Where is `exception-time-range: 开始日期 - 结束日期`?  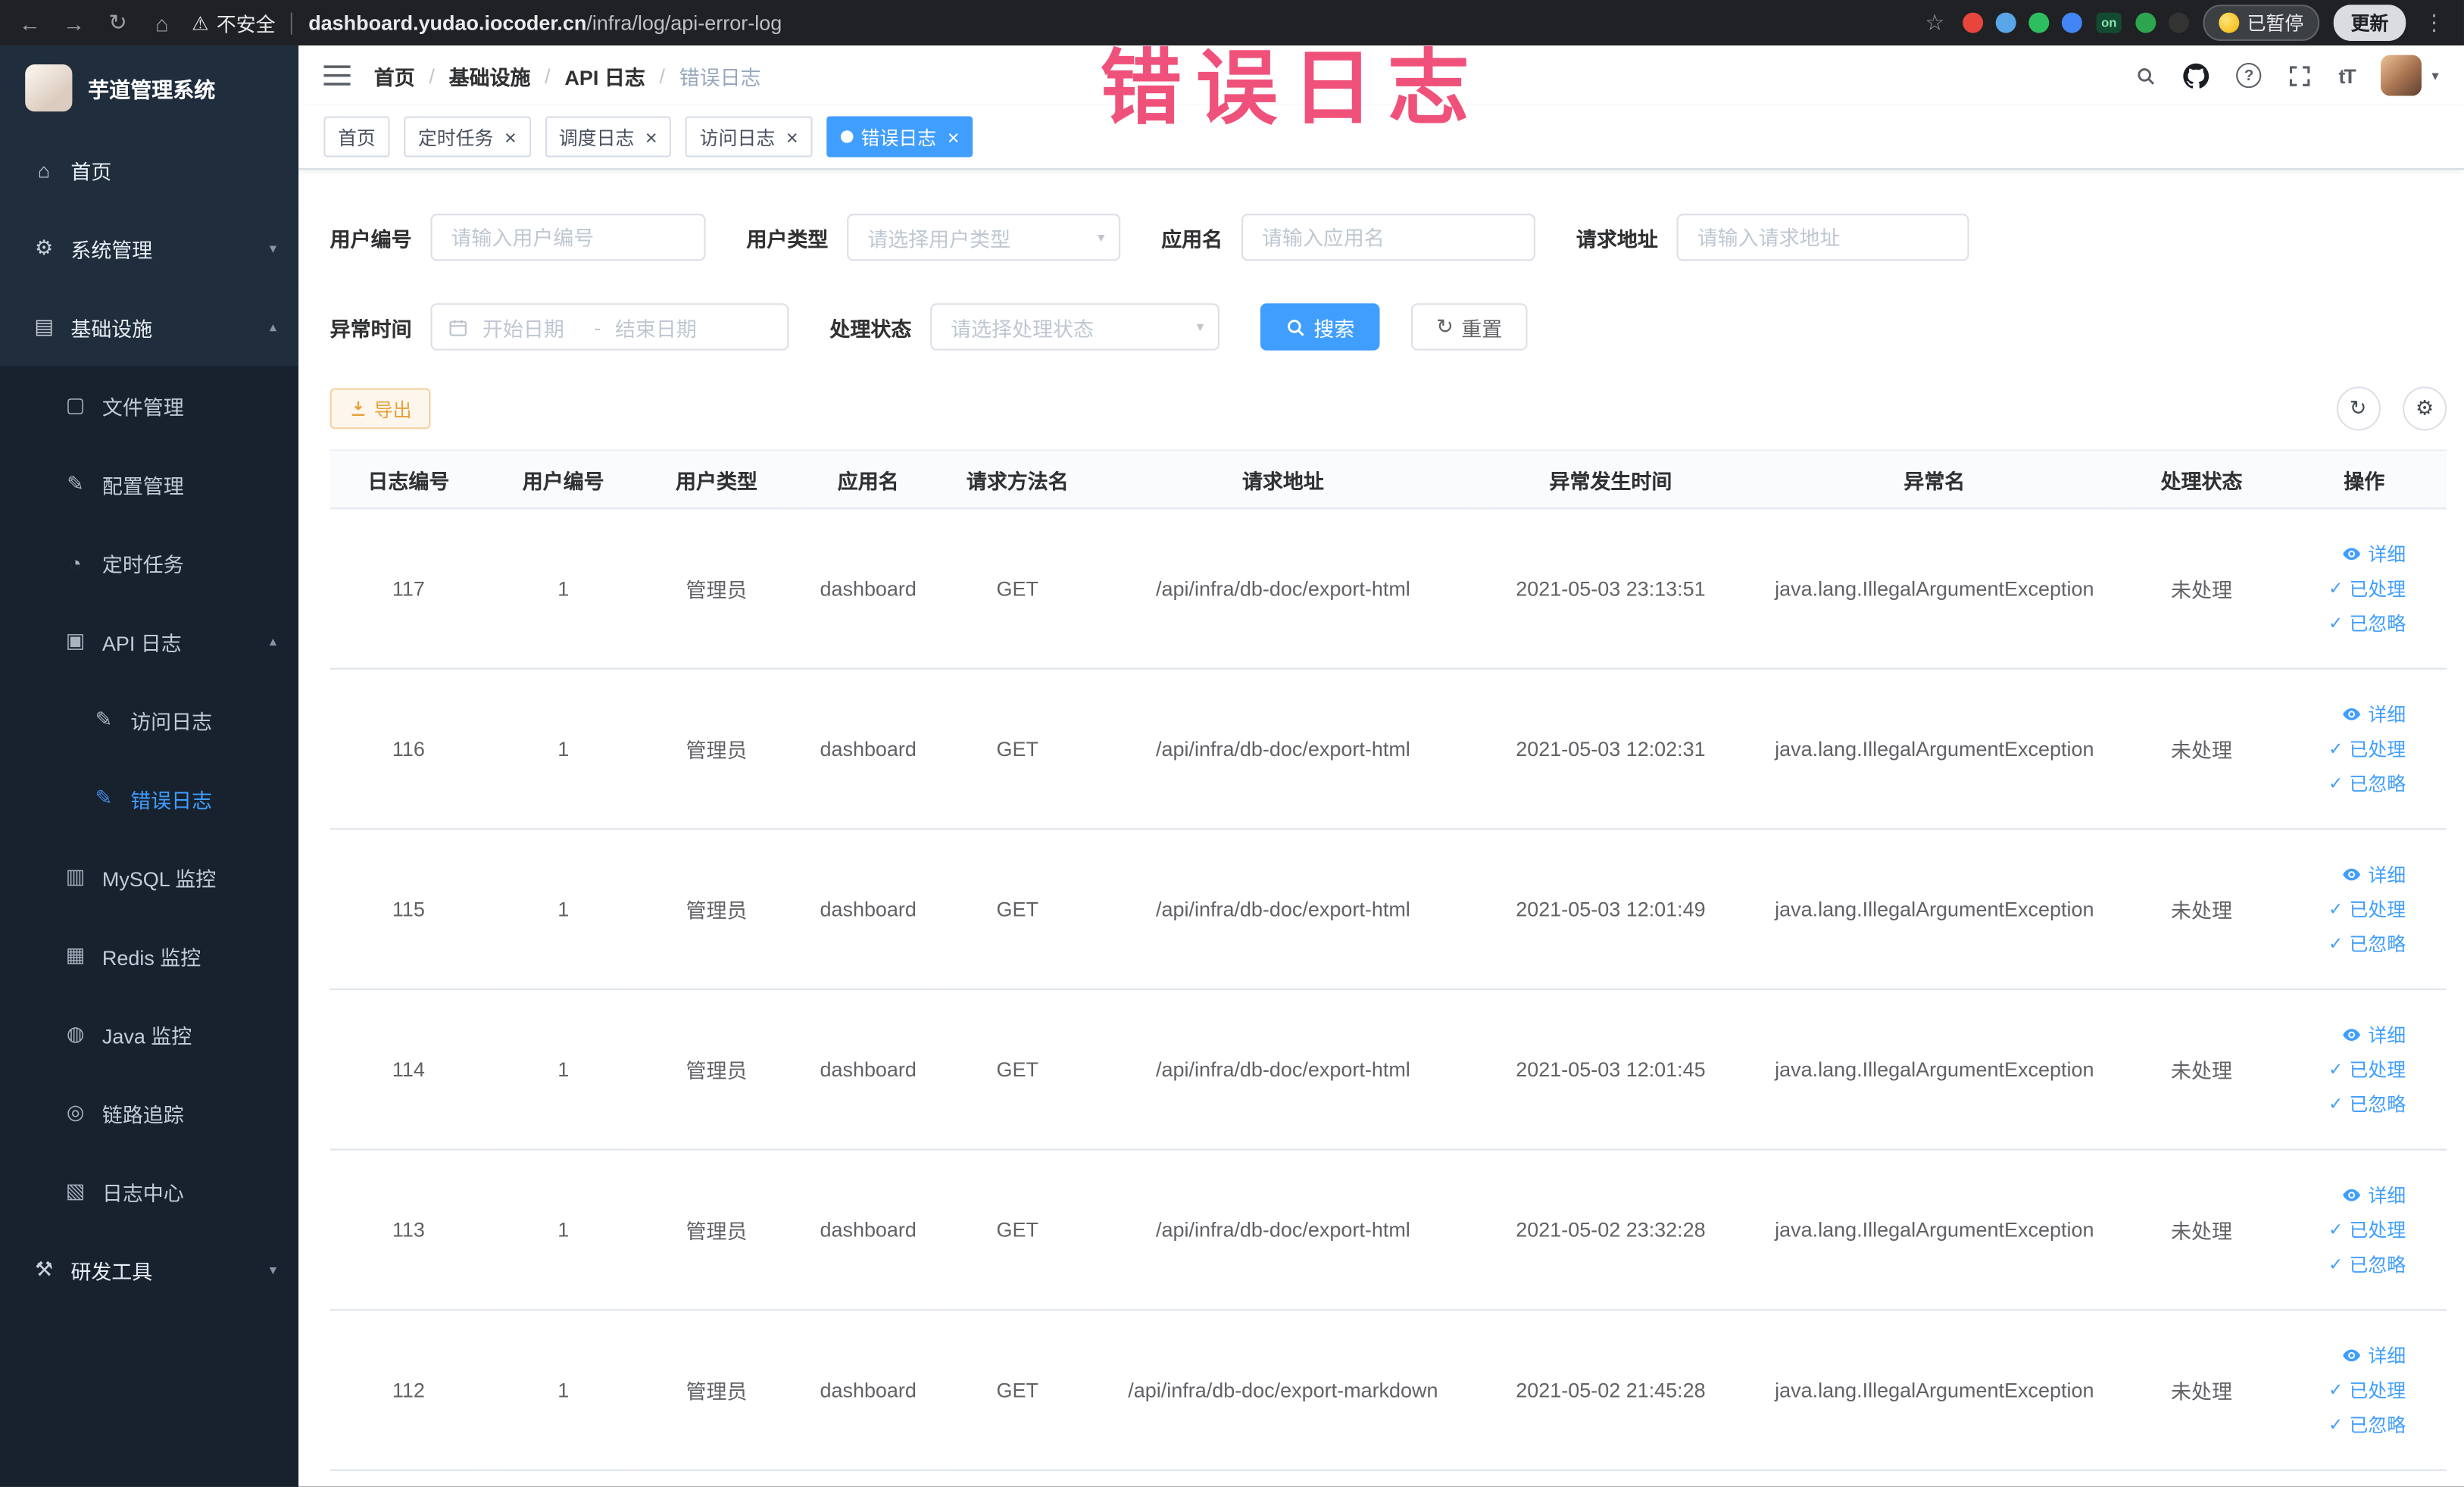
exception-time-range: 开始日期 - 结束日期 is located at coordinates (609, 327).